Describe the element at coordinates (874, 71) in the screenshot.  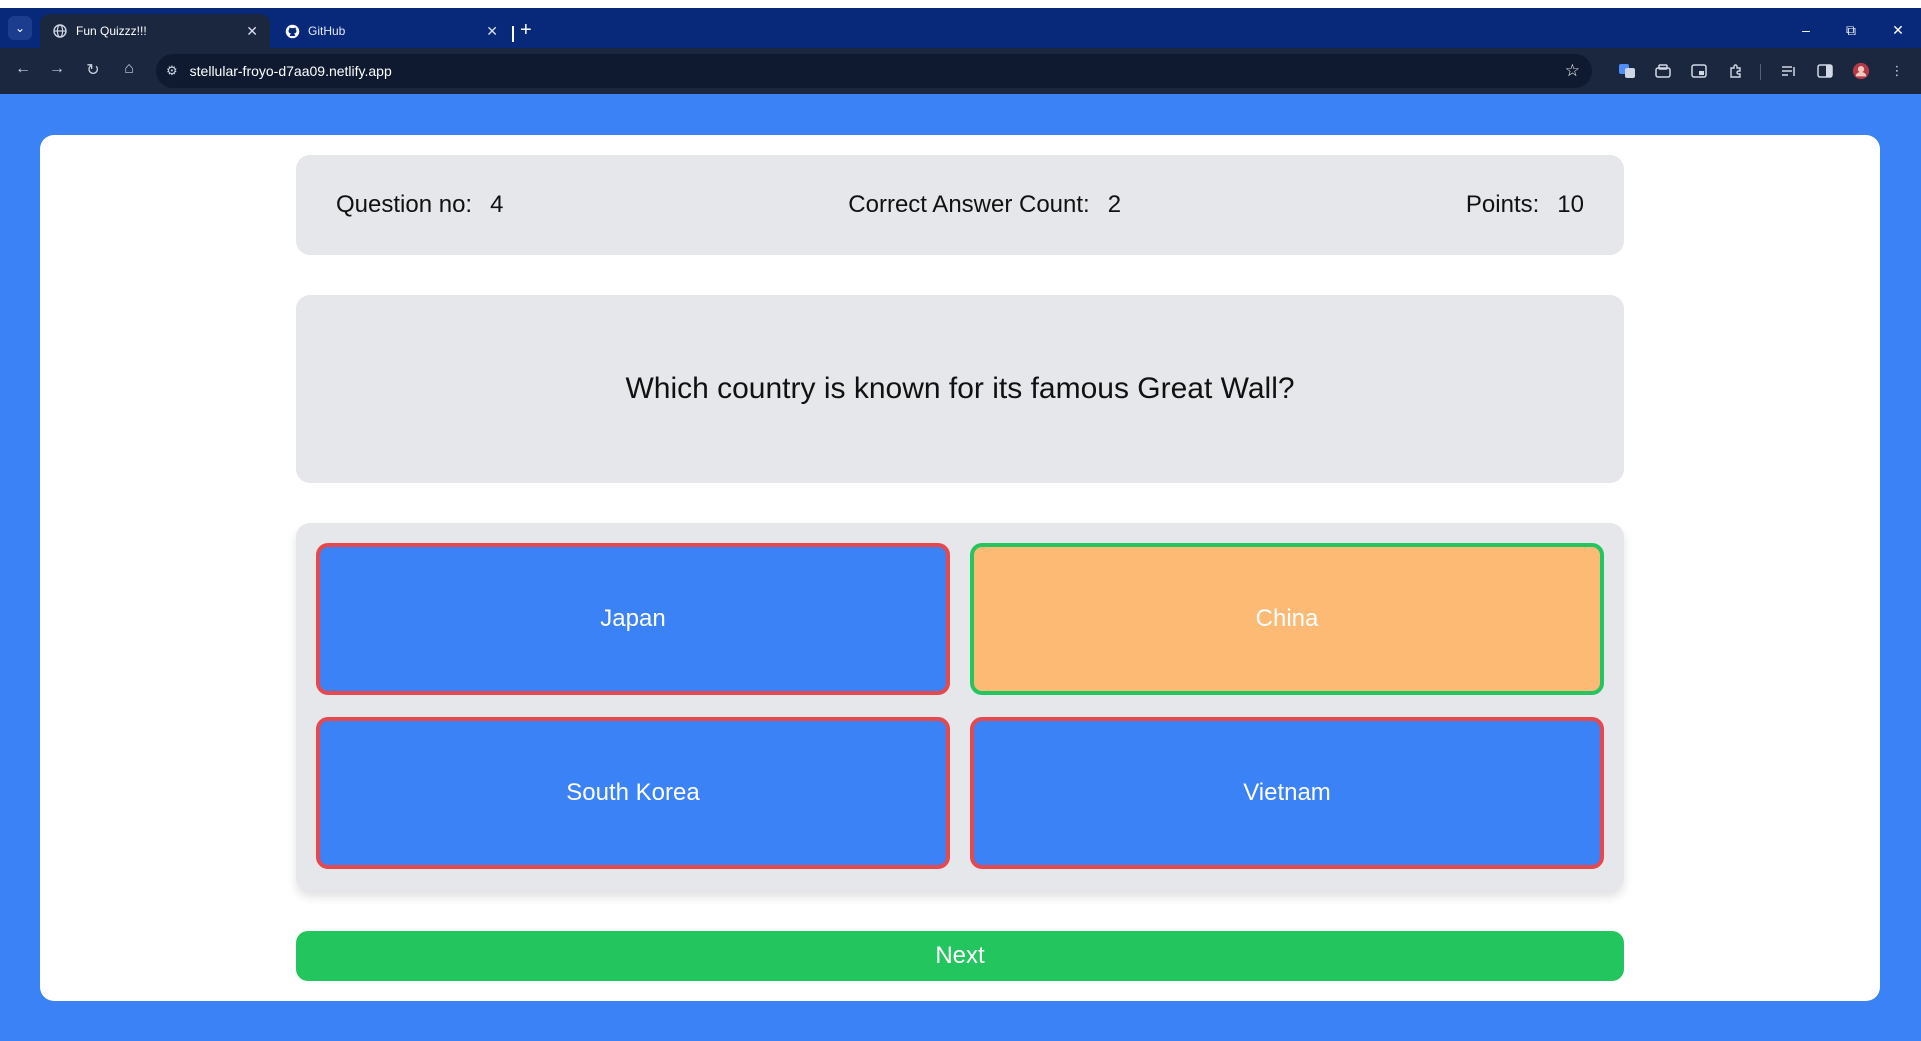
I see `address-bar: ⚙ stellular-froyo-d7aa09.netlify.app ☆` at that location.